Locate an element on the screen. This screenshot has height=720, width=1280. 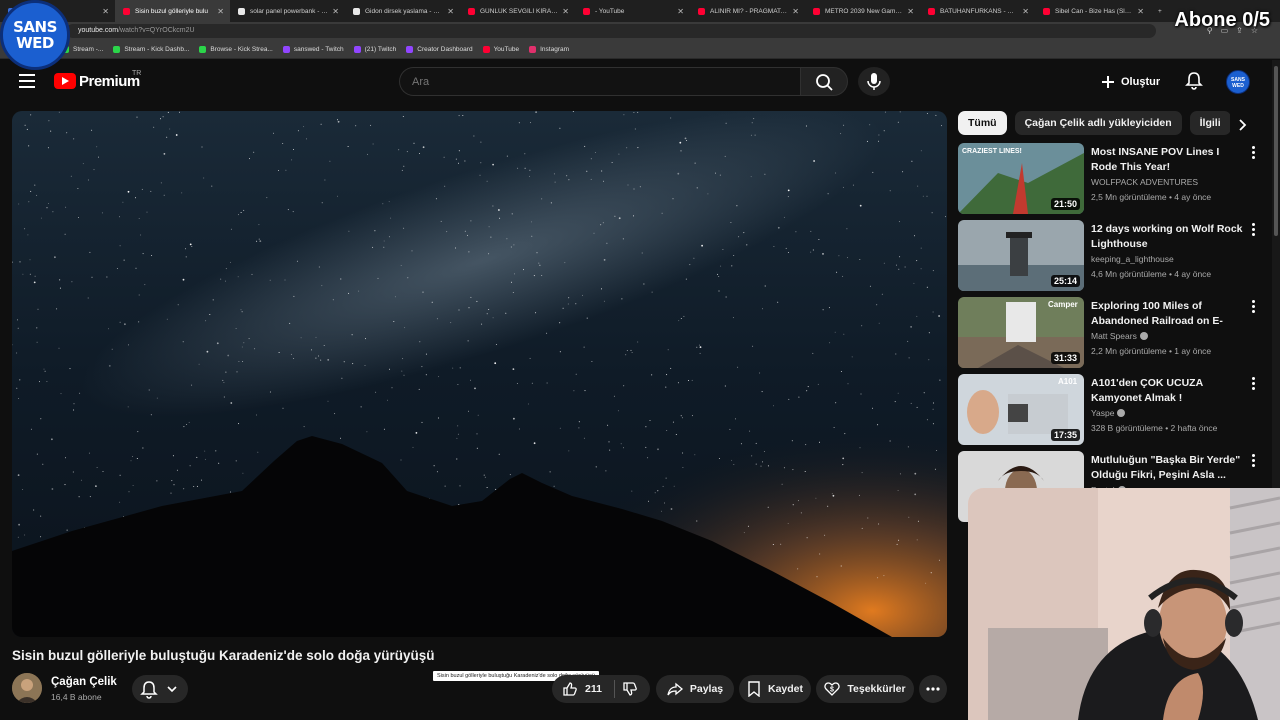
search-button is located at coordinates (824, 81).